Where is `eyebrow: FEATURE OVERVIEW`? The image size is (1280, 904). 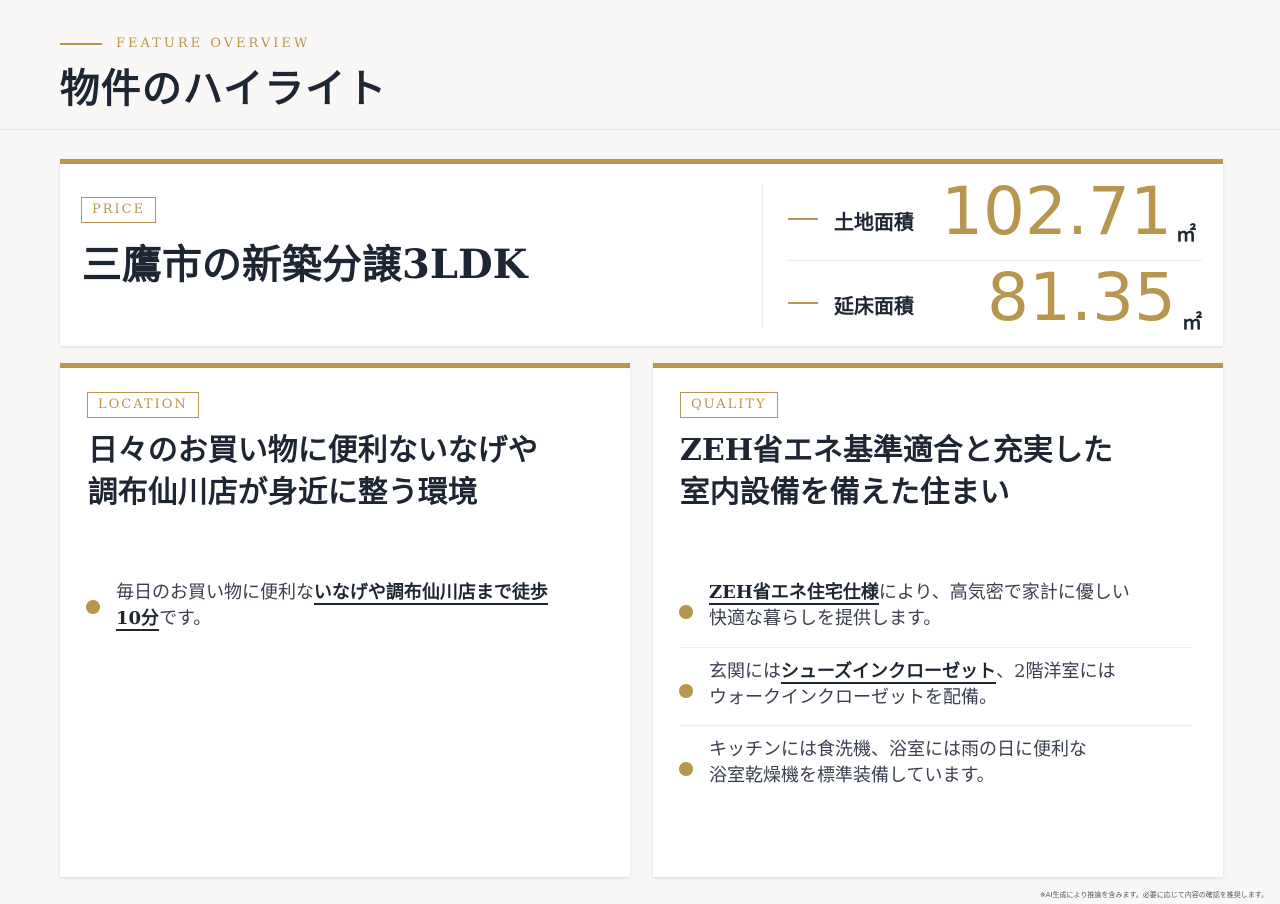
eyebrow: FEATURE OVERVIEW is located at coordinates (185, 43).